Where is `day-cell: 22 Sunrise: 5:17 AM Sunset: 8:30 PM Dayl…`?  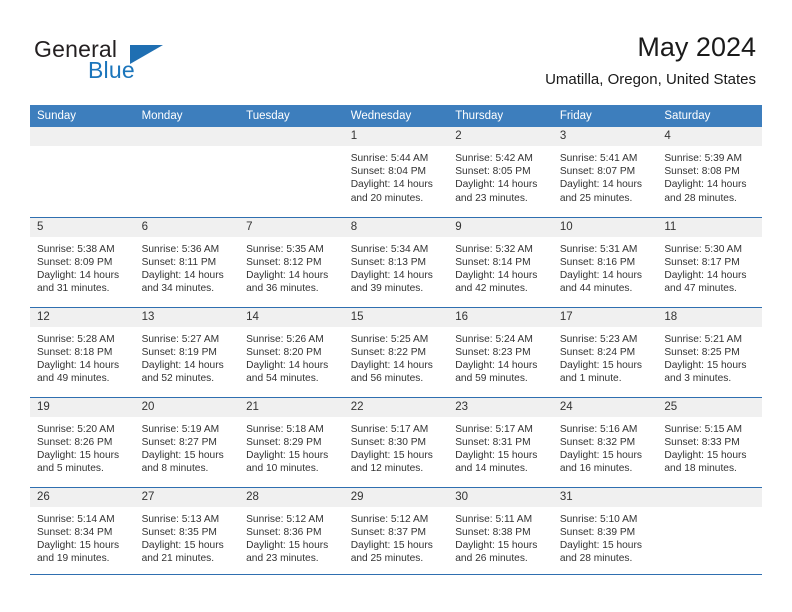 day-cell: 22 Sunrise: 5:17 AM Sunset: 8:30 PM Dayl… is located at coordinates (396, 441).